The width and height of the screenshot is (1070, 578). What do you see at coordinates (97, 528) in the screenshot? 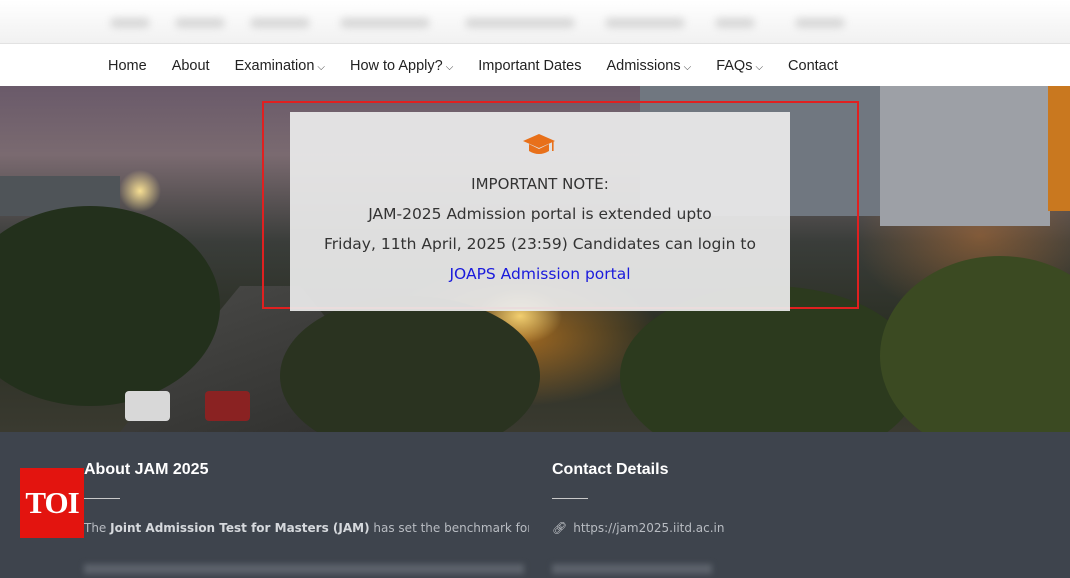
I see `about-text-prefix: The` at bounding box center [97, 528].